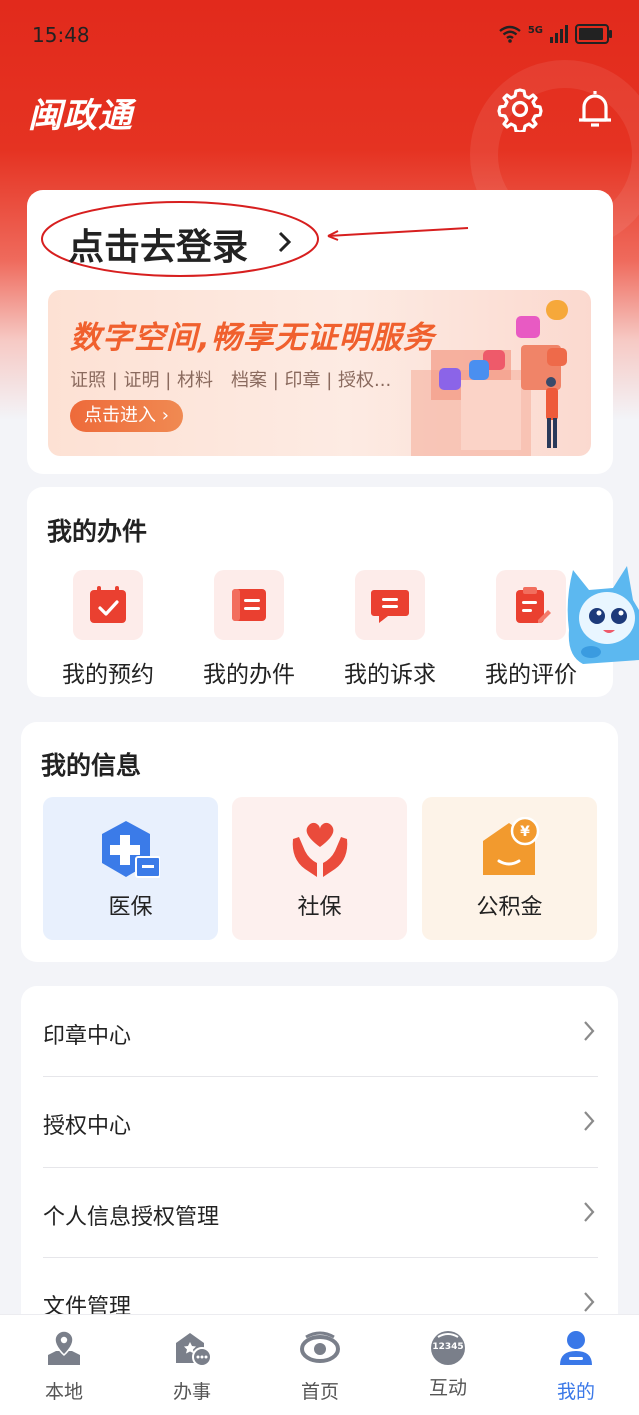 The height and width of the screenshot is (1415, 639). I want to click on calendar-icon, so click(108, 604).